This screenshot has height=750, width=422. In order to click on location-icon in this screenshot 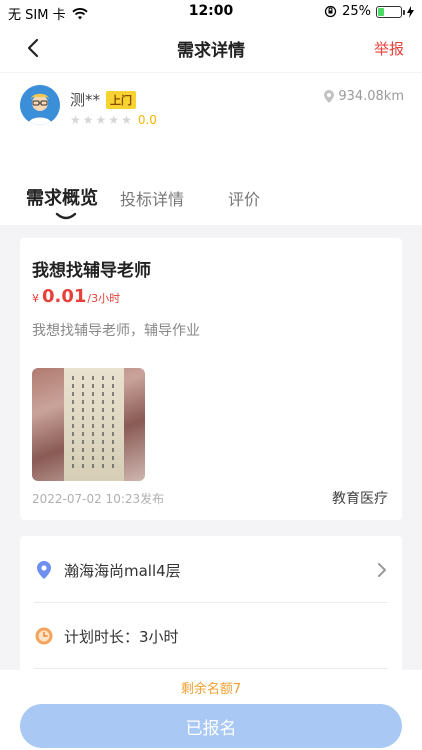, I will do `click(44, 570)`.